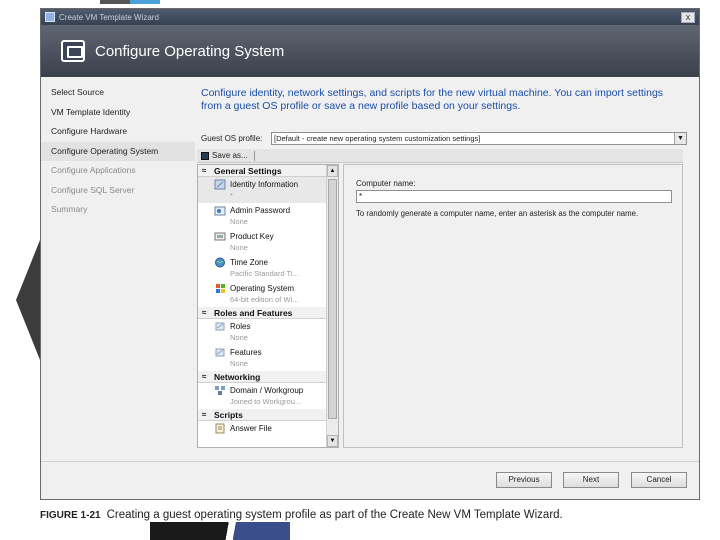  What do you see at coordinates (50, 17) in the screenshot?
I see `app-icon` at bounding box center [50, 17].